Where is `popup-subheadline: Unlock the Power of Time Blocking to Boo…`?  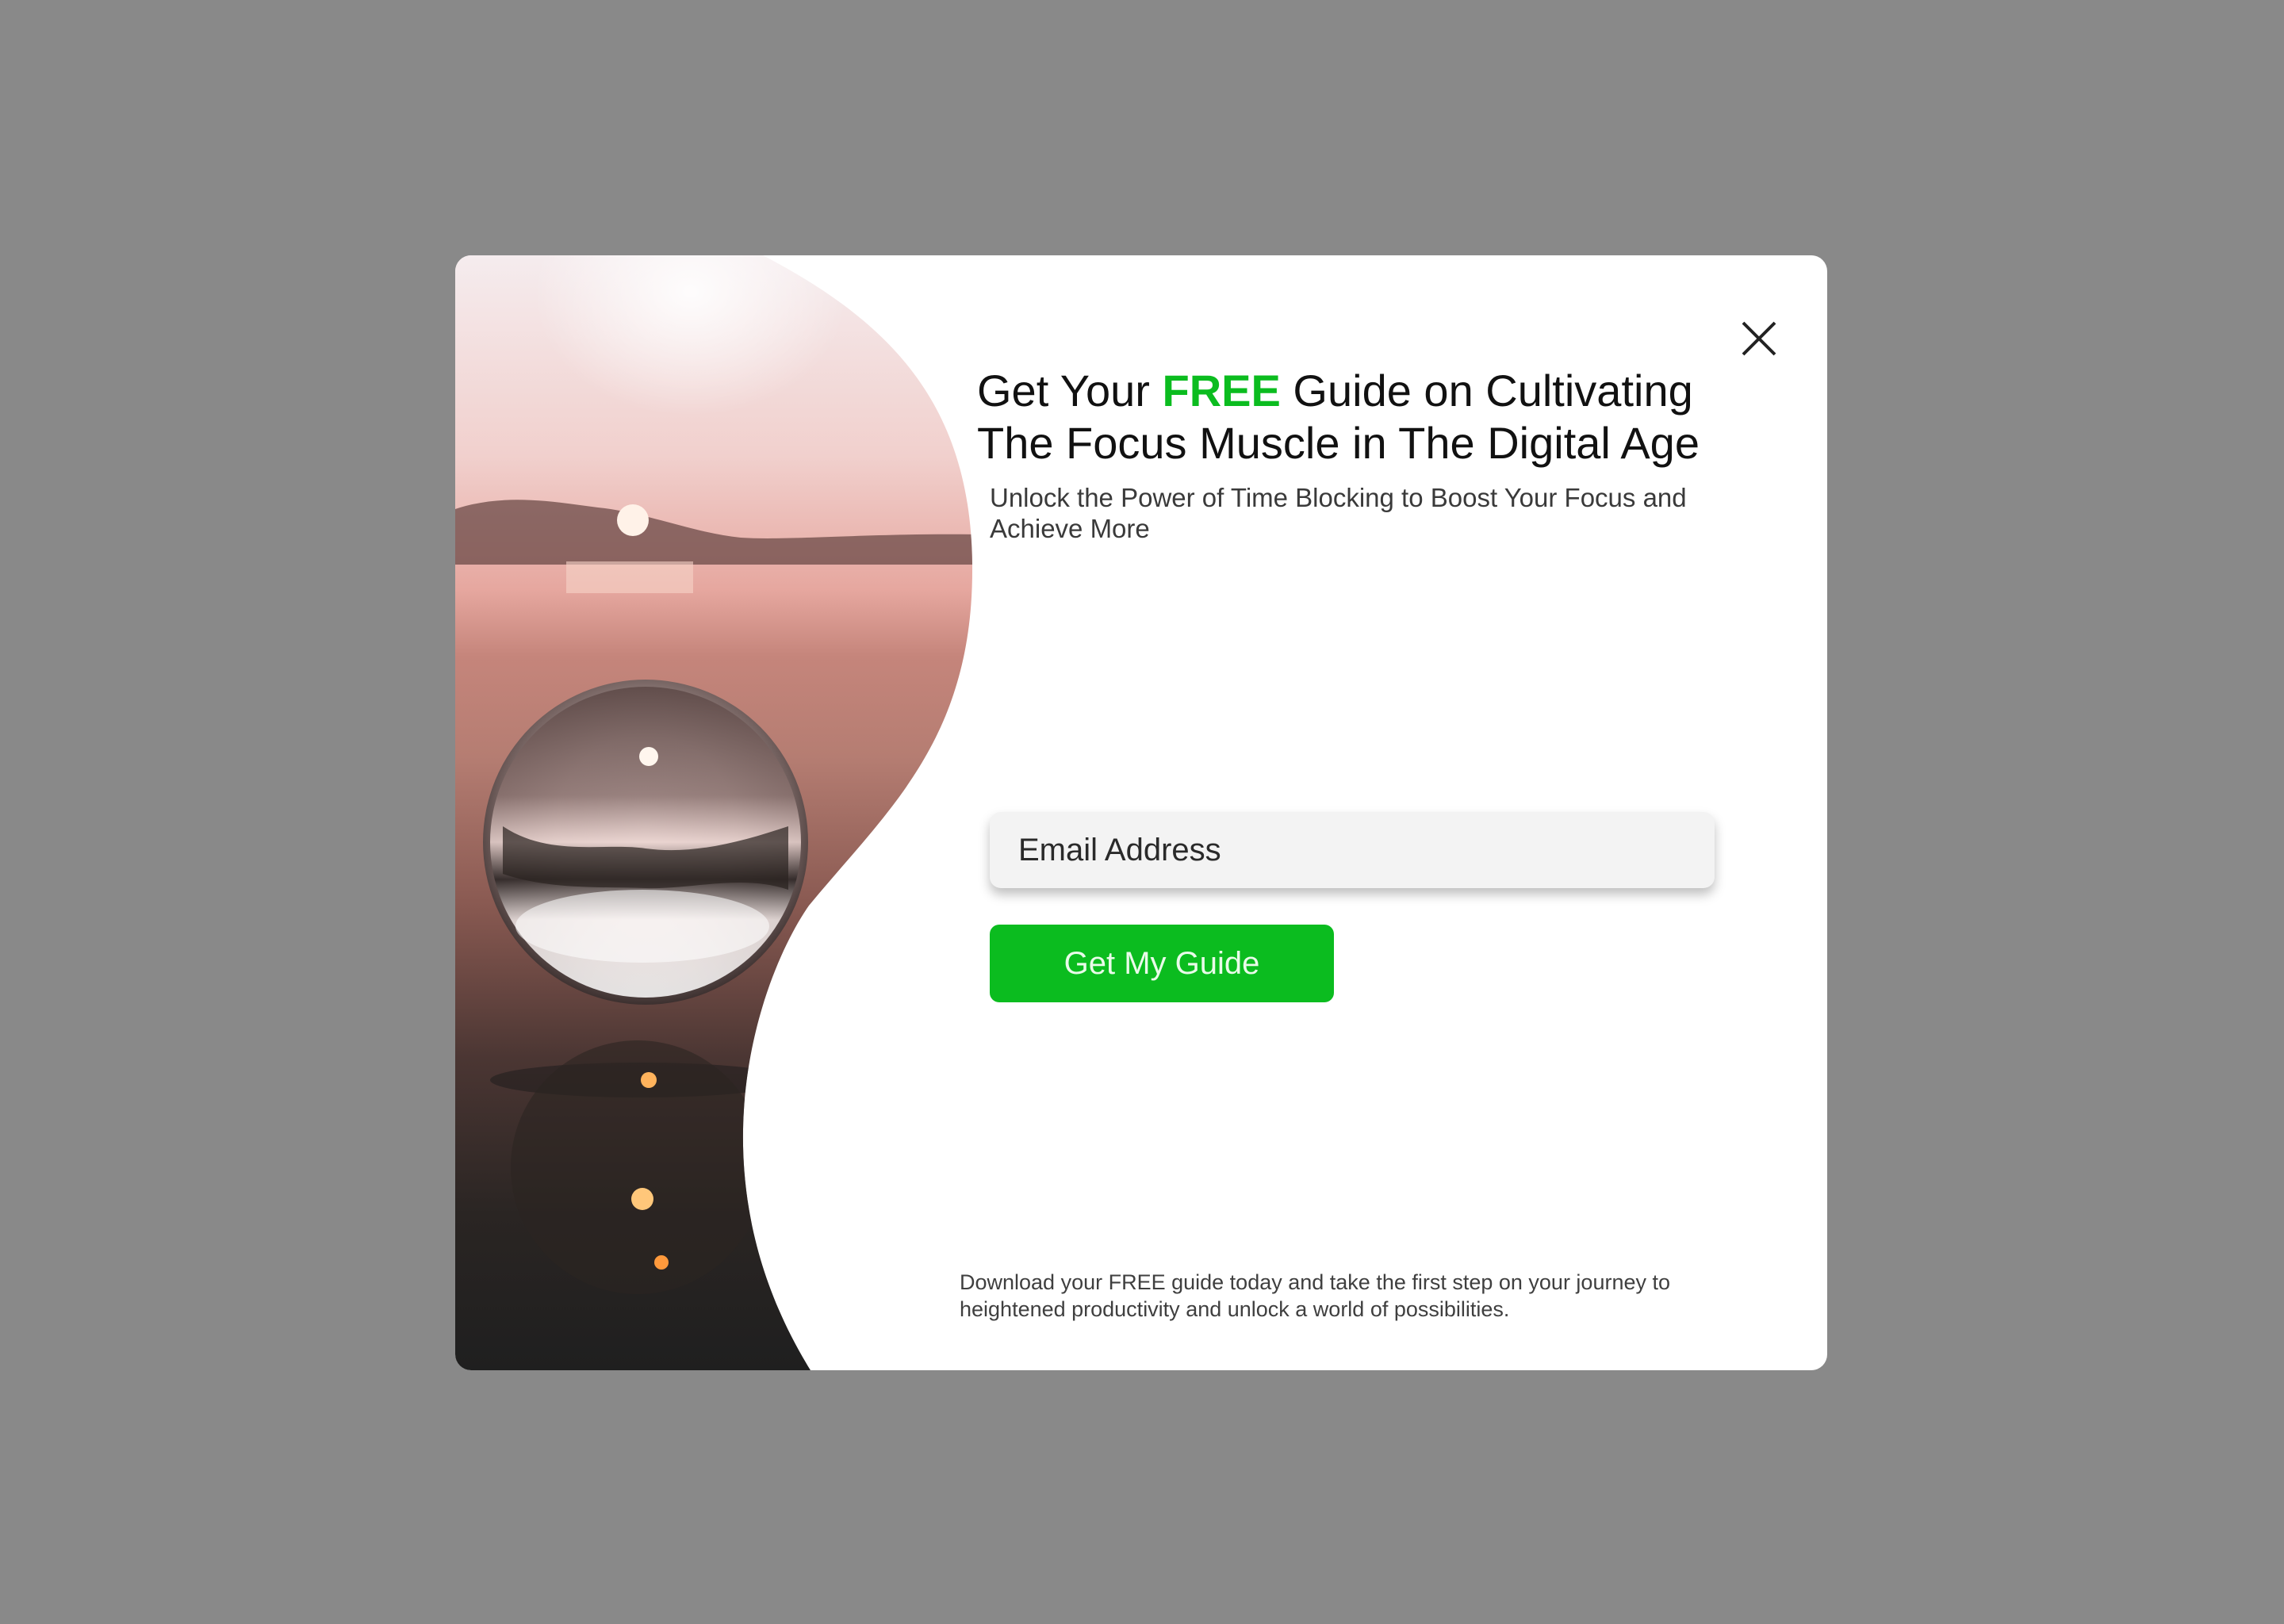 popup-subheadline: Unlock the Power of Time Blocking to Boo… is located at coordinates (1338, 513).